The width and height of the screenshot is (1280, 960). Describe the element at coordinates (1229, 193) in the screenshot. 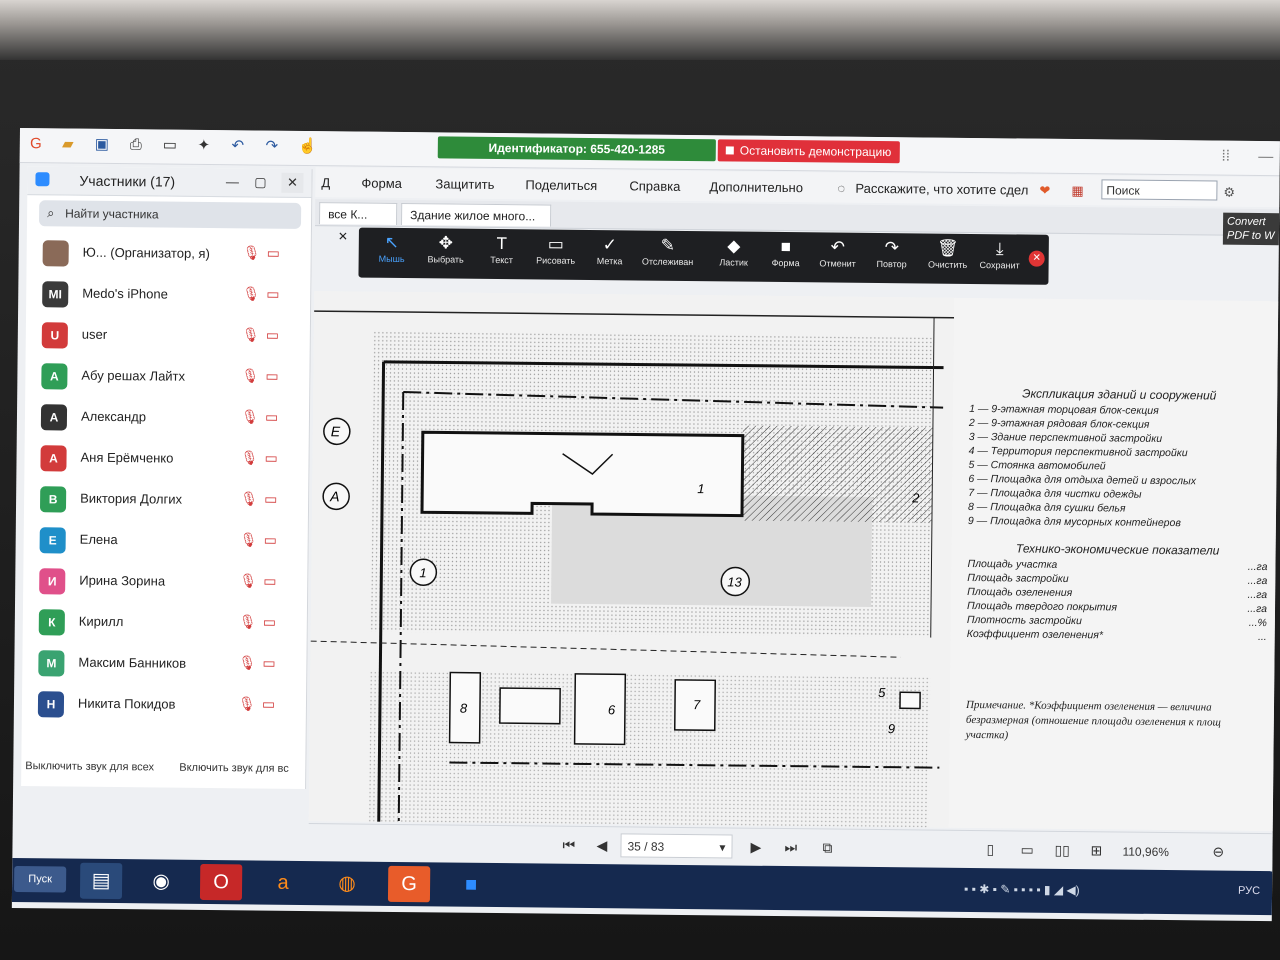

I see `settings-icon: ⚙` at that location.